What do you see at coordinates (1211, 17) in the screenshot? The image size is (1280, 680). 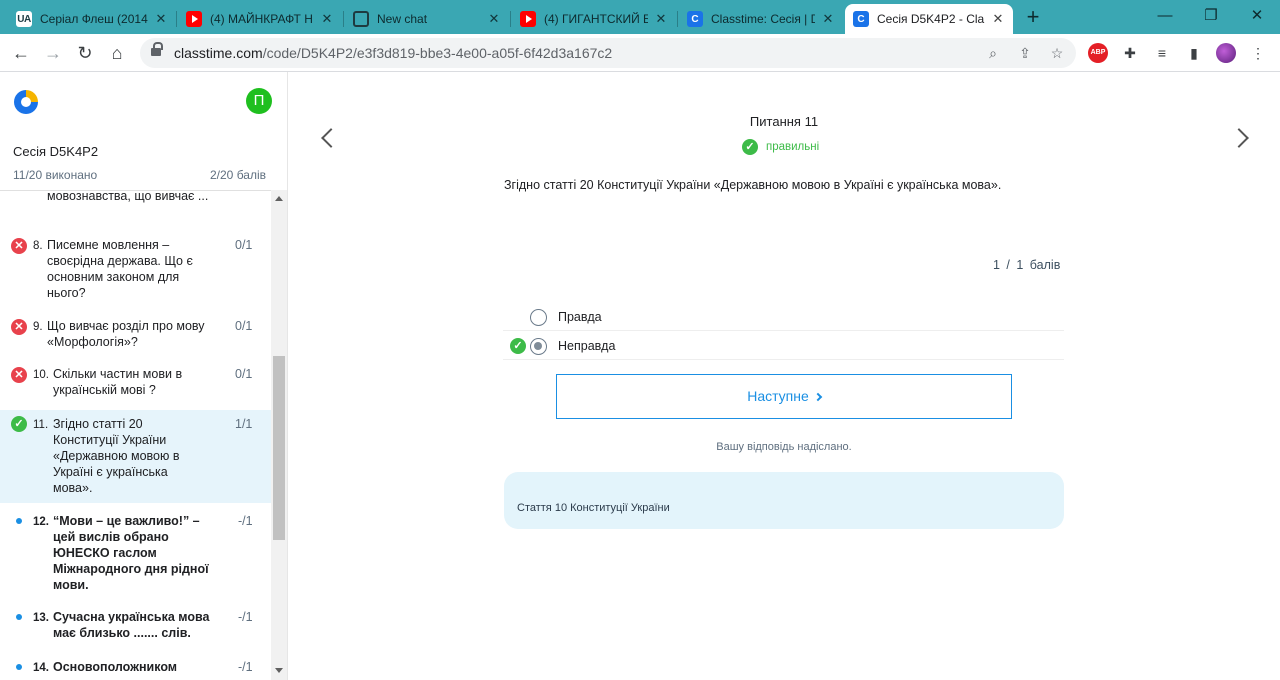 I see `maximize-button: ❐` at bounding box center [1211, 17].